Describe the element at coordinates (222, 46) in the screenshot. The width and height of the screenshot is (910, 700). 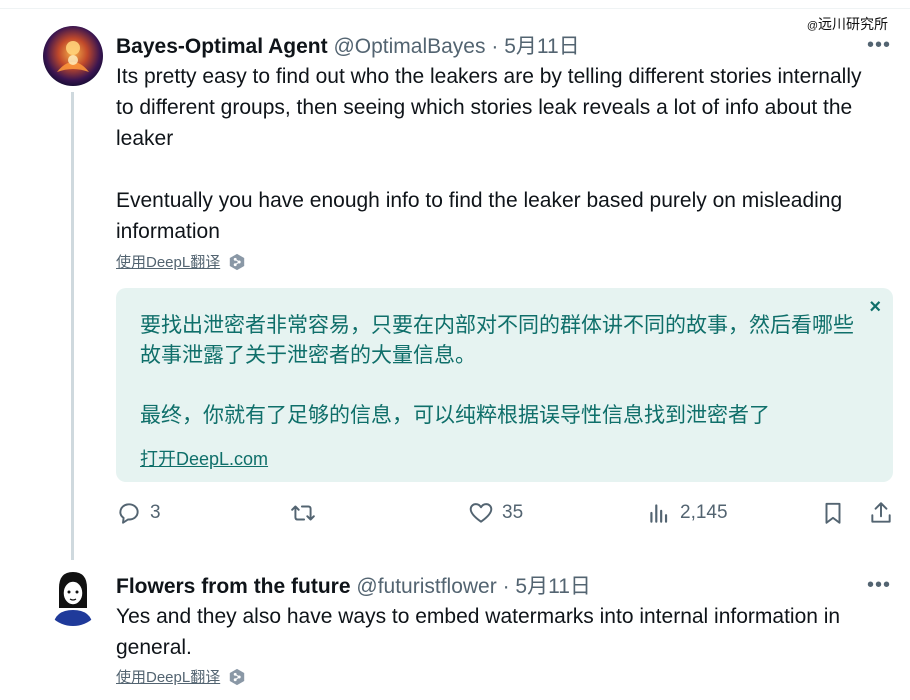
I see `display-name: Bayes-Optimal Agent` at that location.